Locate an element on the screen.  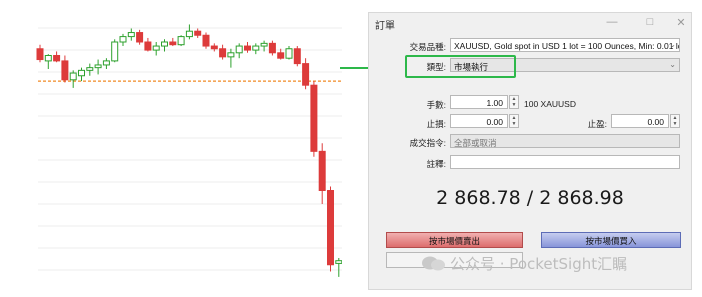
price-quote: 2 868.78 / 2 868.98 is located at coordinates (530, 198).